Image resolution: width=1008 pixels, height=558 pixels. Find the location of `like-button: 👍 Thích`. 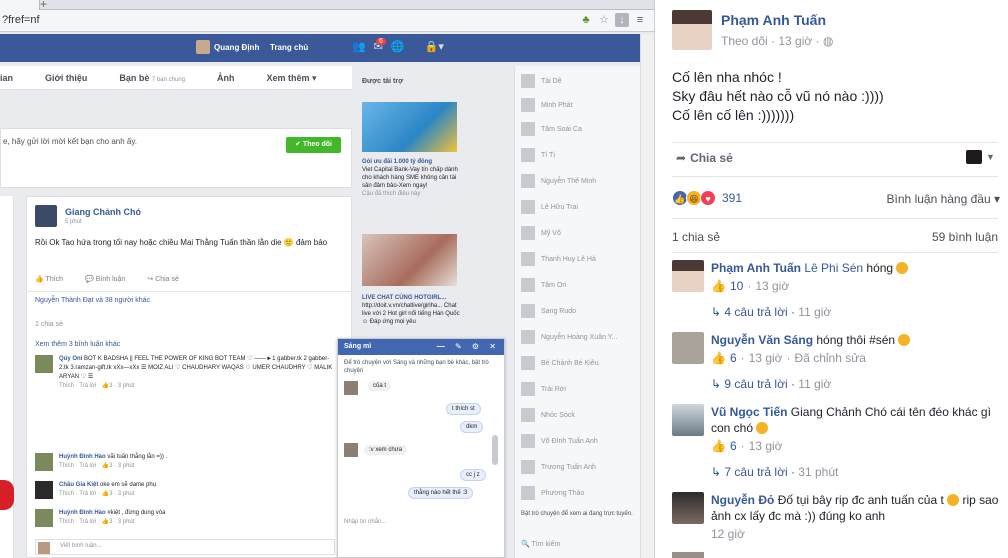

like-button: 👍 Thích is located at coordinates (49, 279).